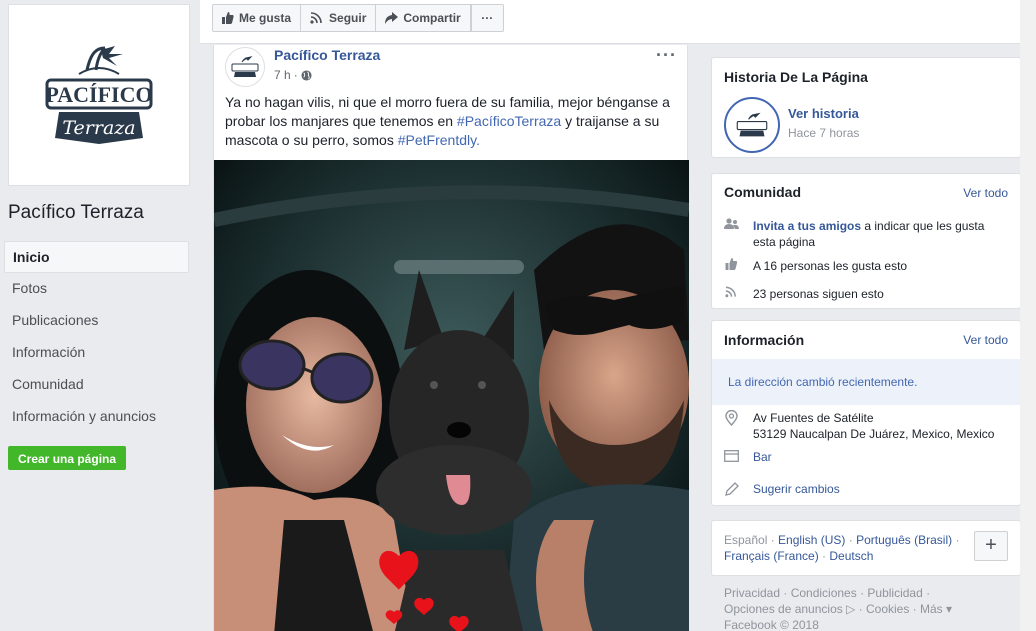  I want to click on follows-row: 23 personas siguen esto, so click(804, 294).